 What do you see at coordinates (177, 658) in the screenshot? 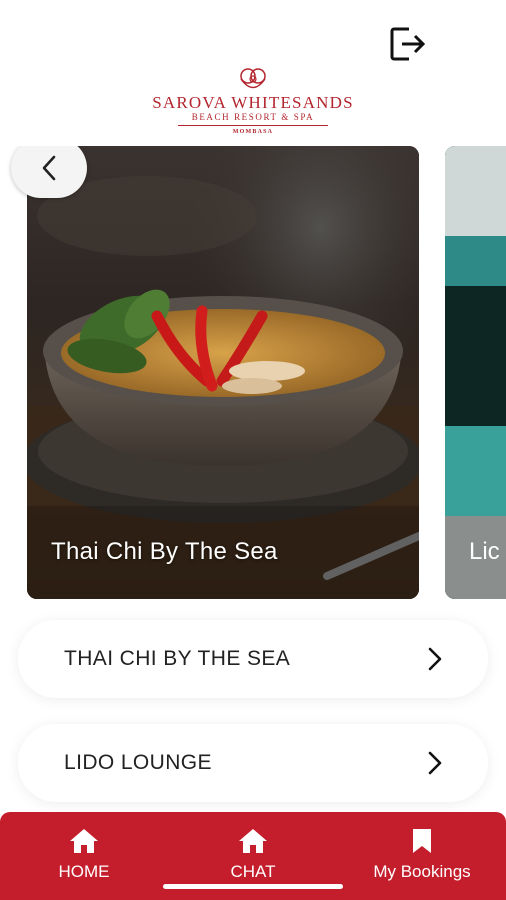
I see `venue-label: THAI CHI BY THE SEA` at bounding box center [177, 658].